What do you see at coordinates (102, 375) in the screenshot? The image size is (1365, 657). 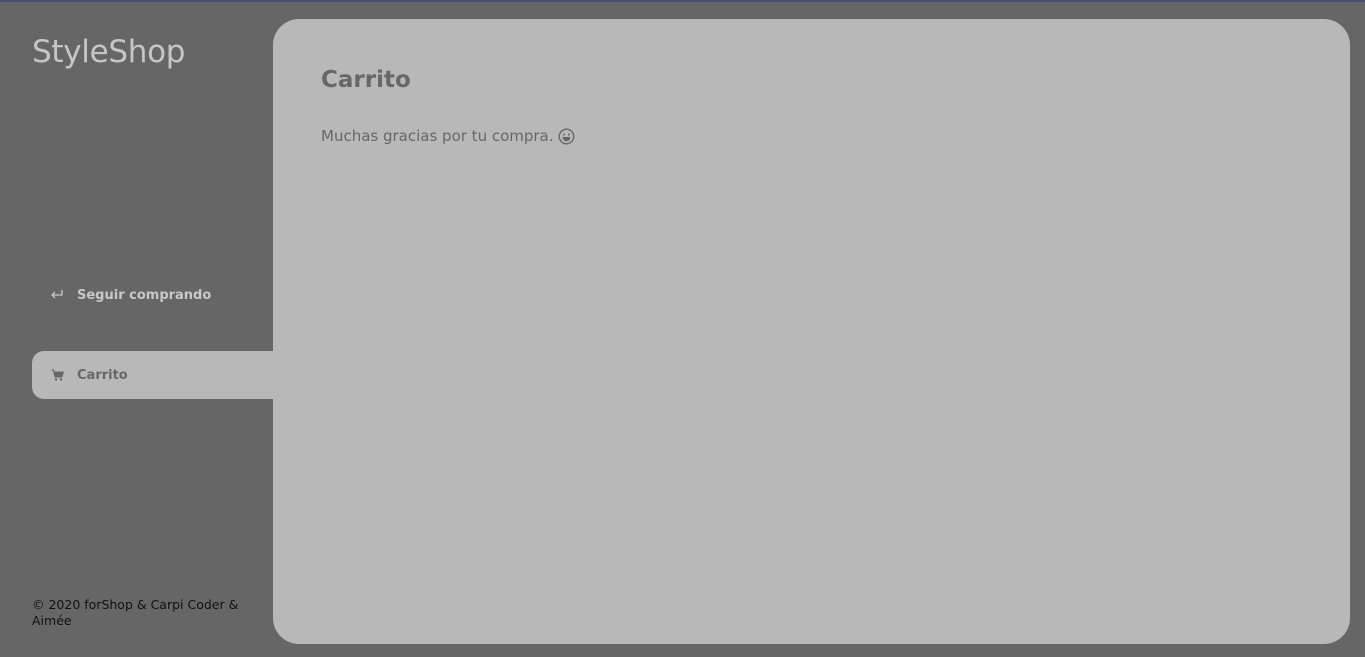 I see `sidebar-item-label: Carrito` at bounding box center [102, 375].